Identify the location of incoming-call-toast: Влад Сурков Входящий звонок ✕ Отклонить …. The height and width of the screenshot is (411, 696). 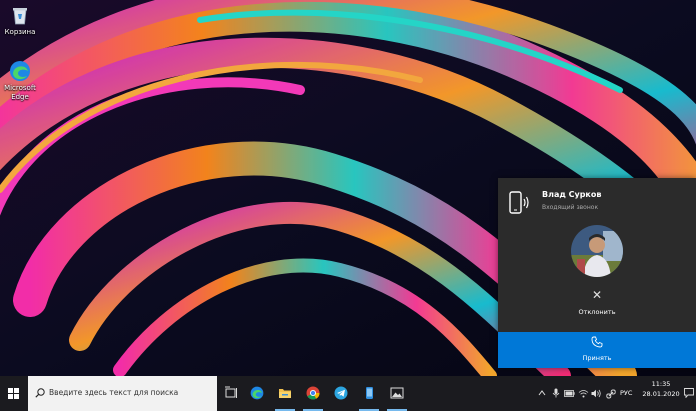
(597, 273).